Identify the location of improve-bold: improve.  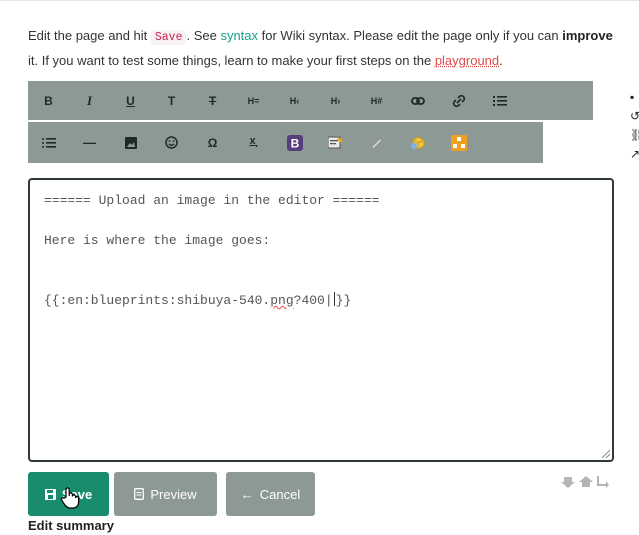
(587, 35).